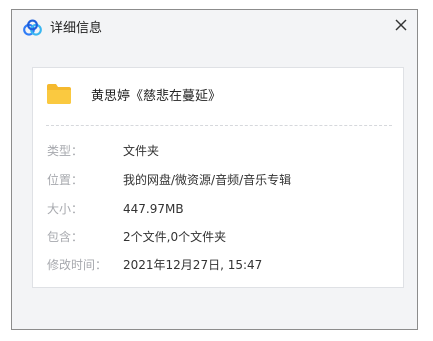  Describe the element at coordinates (141, 151) in the screenshot. I see `type-value: 文件夹` at that location.